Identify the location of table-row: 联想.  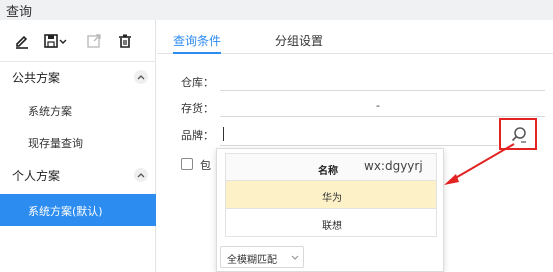
(331, 223).